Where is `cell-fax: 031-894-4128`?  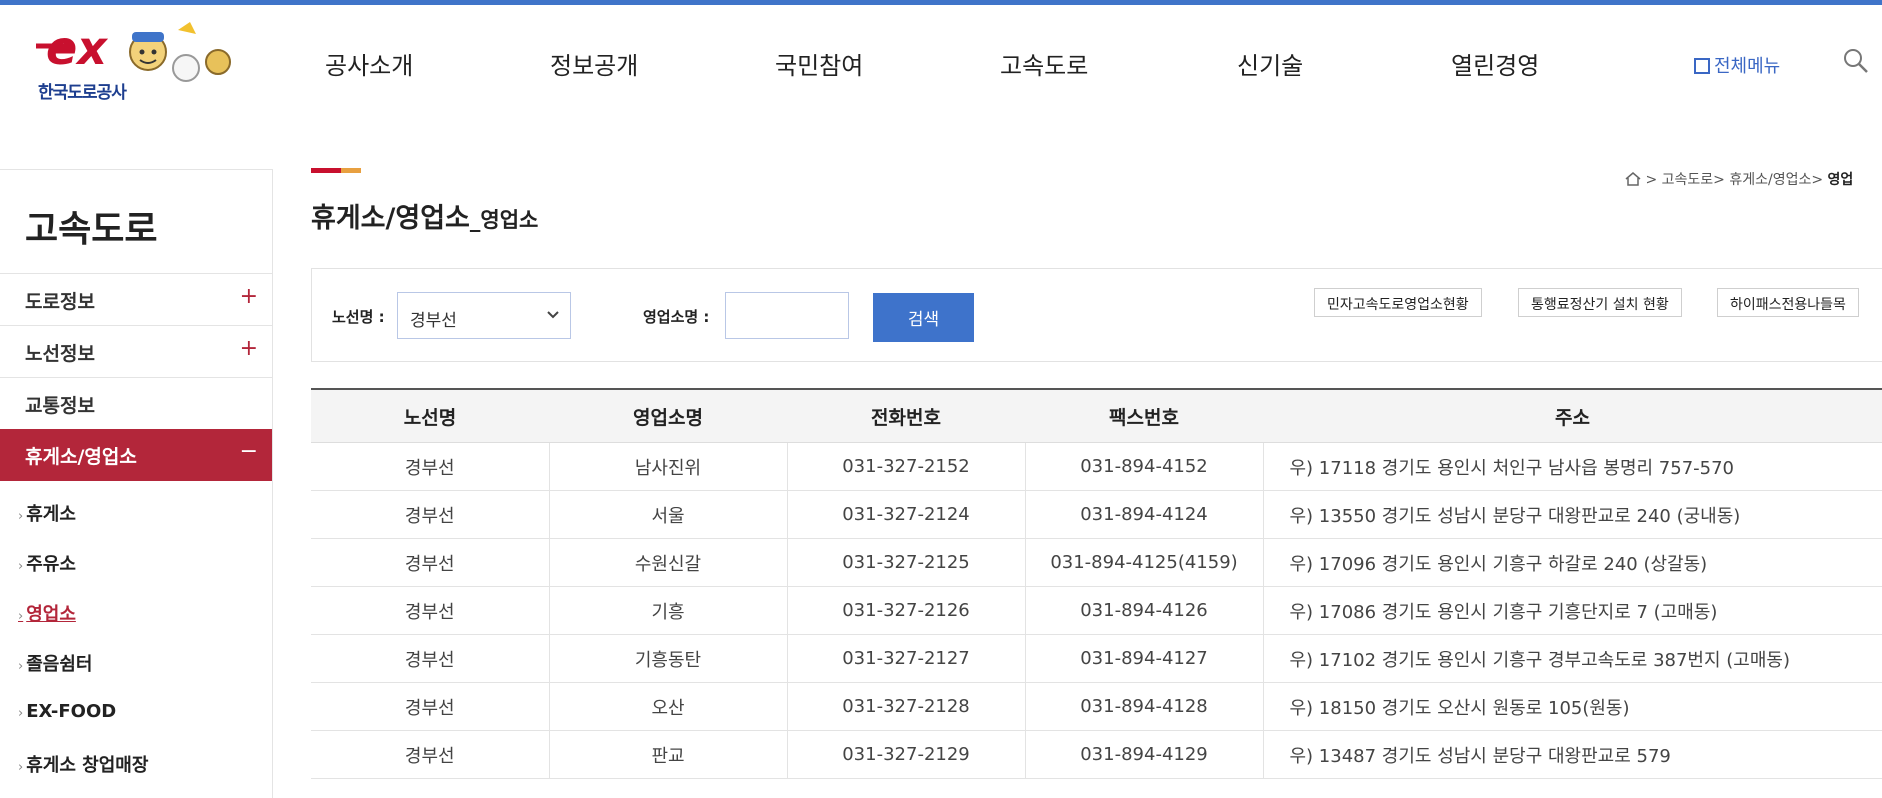 cell-fax: 031-894-4128 is located at coordinates (1144, 706).